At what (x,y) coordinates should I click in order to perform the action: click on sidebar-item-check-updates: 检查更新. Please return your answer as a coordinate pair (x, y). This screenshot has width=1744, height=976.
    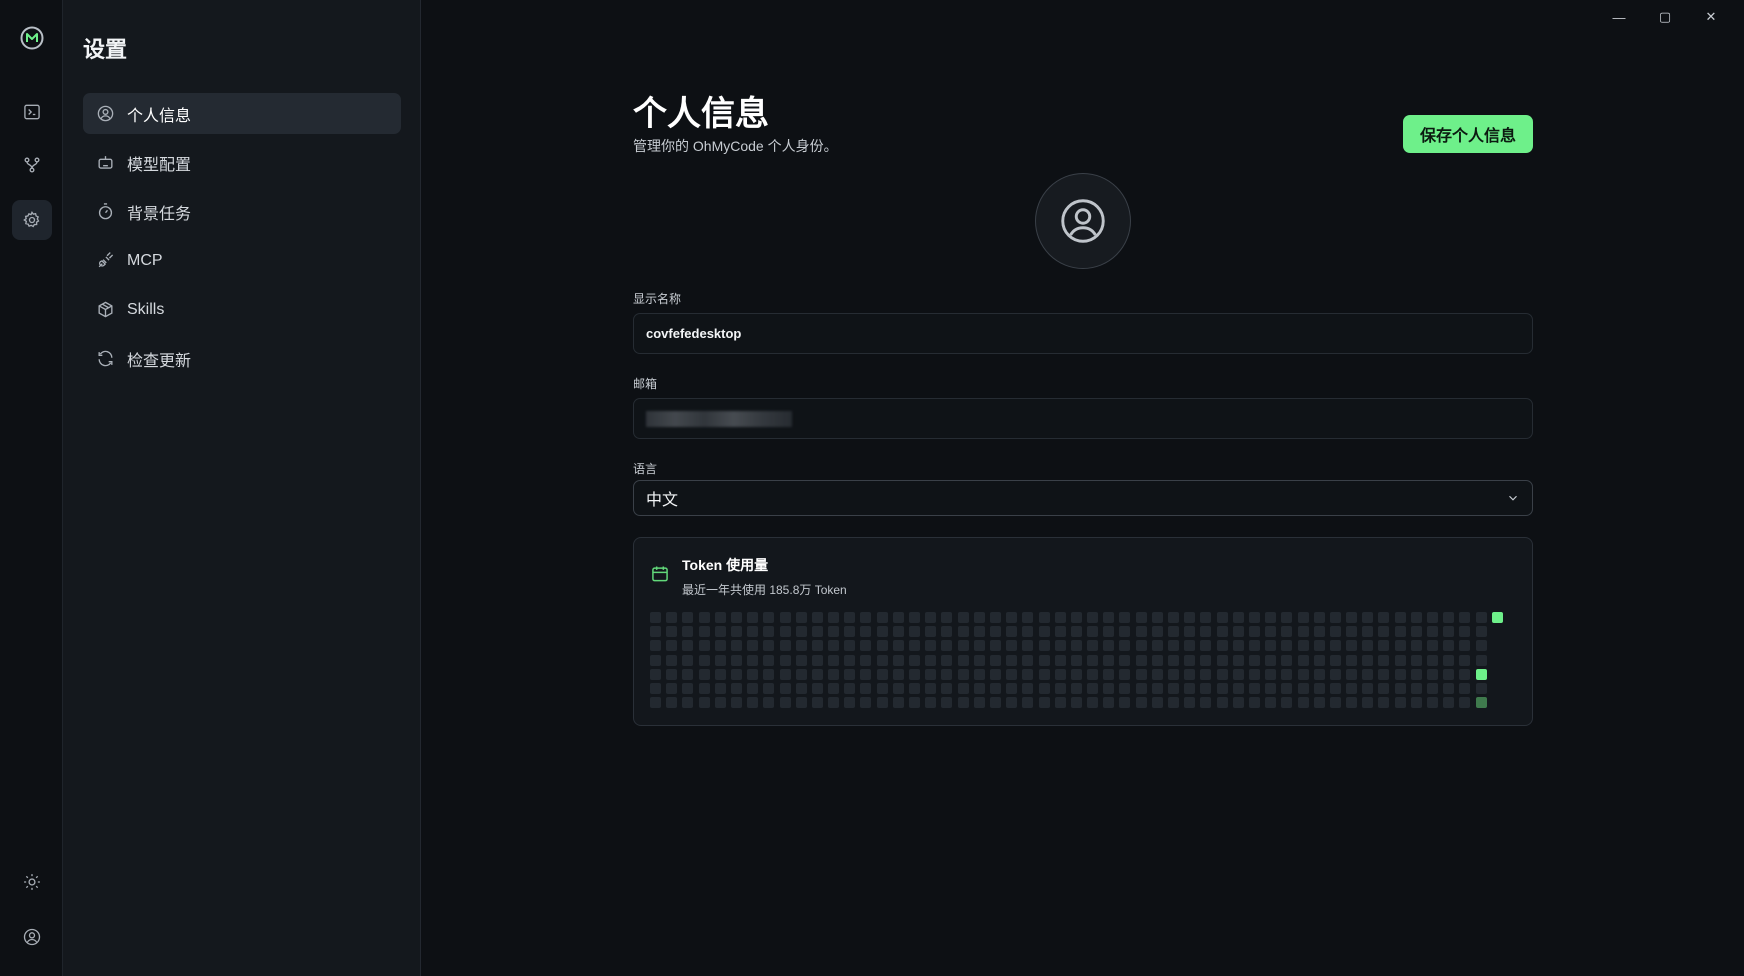
    Looking at the image, I should click on (242, 358).